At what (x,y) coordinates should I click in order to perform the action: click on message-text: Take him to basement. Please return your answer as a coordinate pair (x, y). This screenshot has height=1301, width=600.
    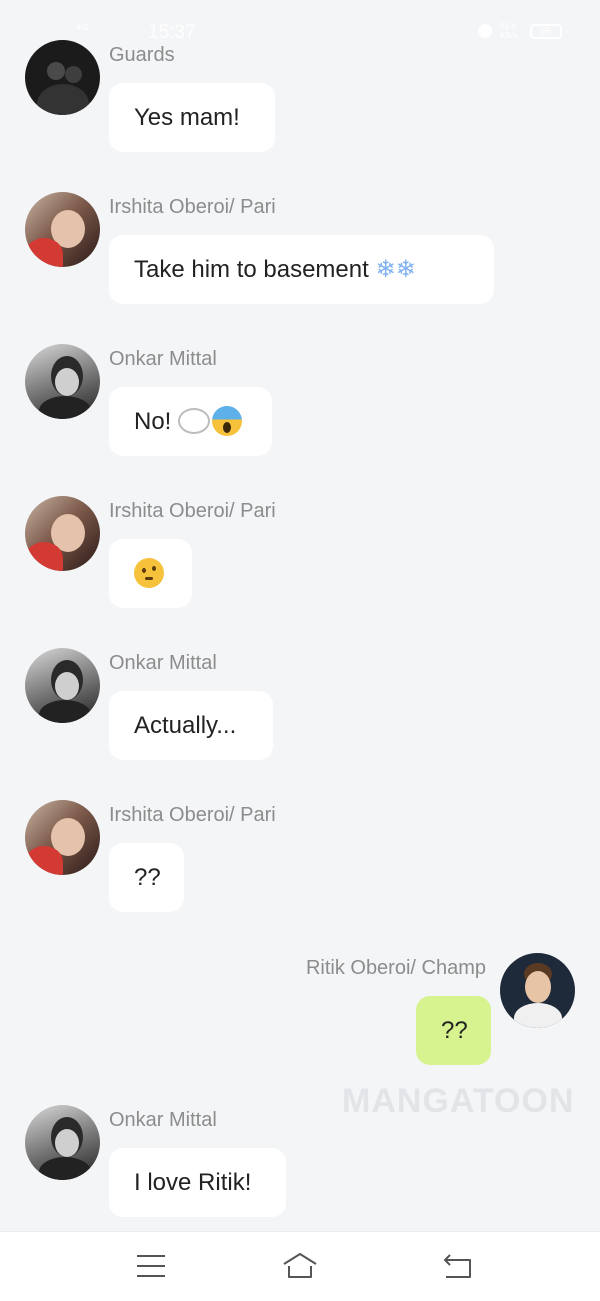
    Looking at the image, I should click on (251, 269).